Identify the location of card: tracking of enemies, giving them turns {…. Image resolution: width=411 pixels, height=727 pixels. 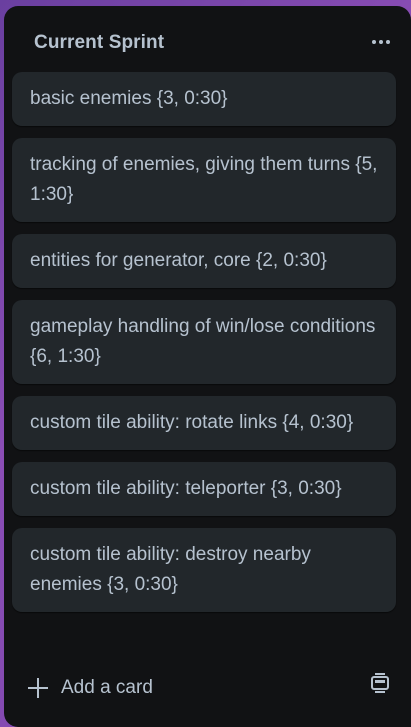
(204, 180).